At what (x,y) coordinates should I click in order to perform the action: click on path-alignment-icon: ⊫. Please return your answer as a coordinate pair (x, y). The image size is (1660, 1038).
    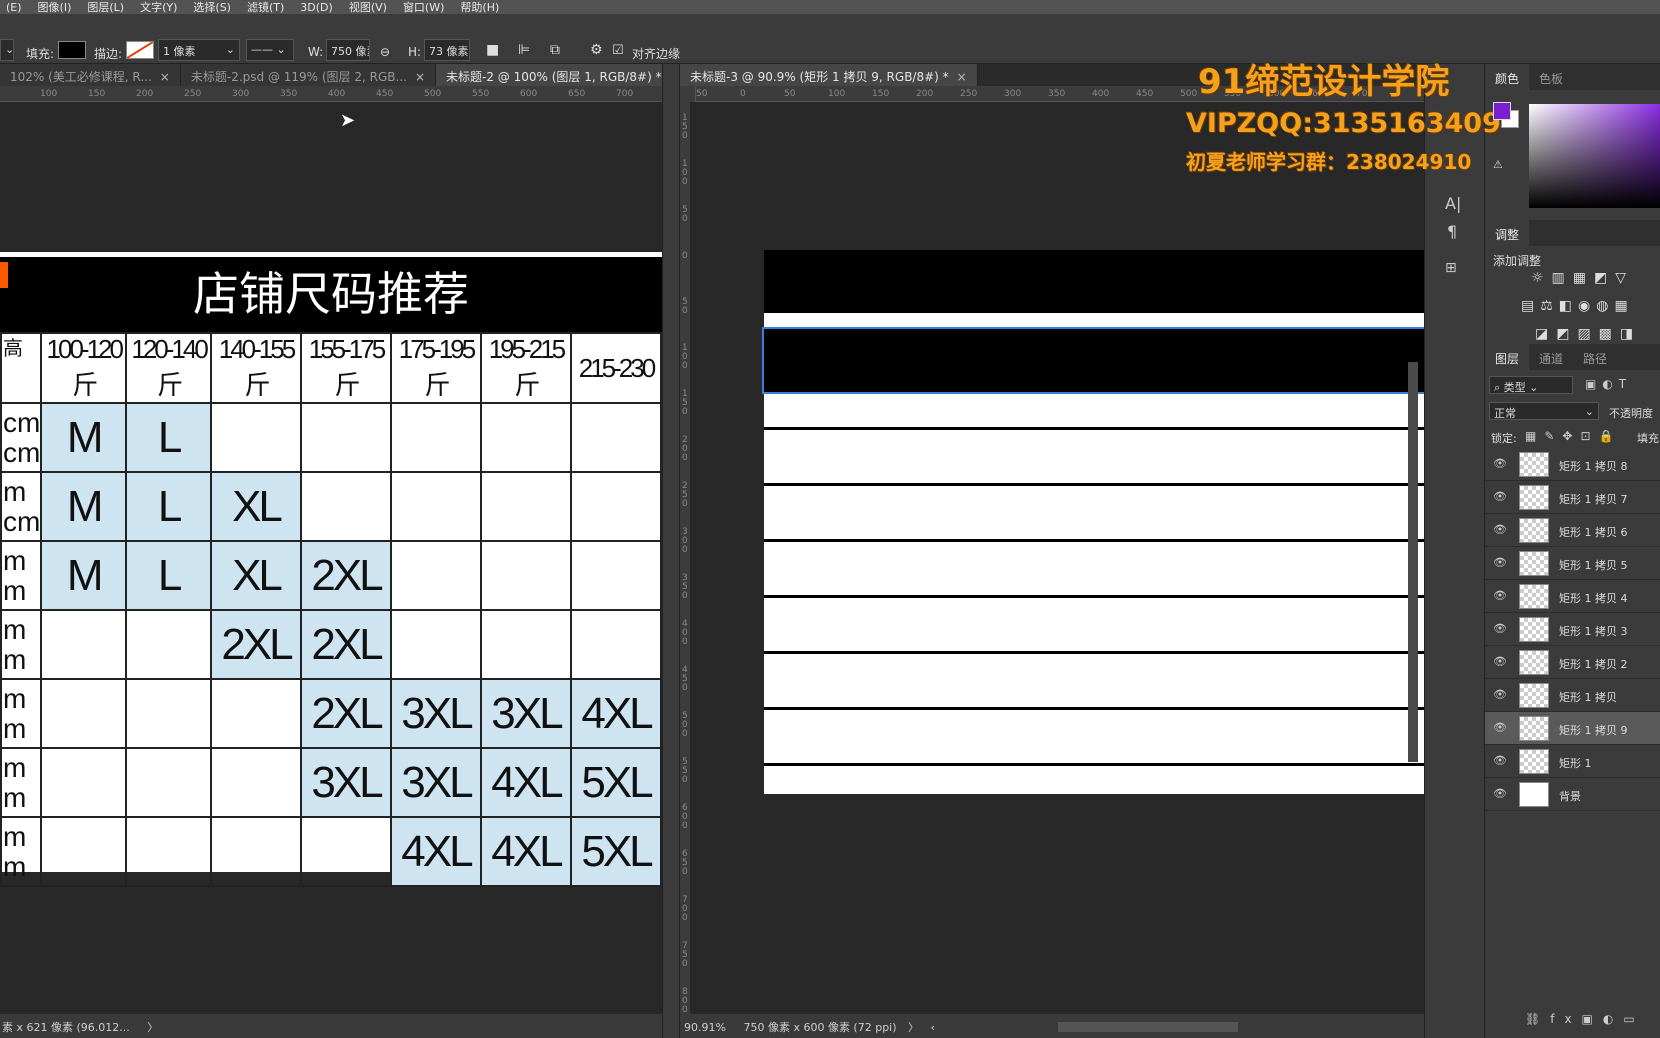
    Looking at the image, I should click on (524, 50).